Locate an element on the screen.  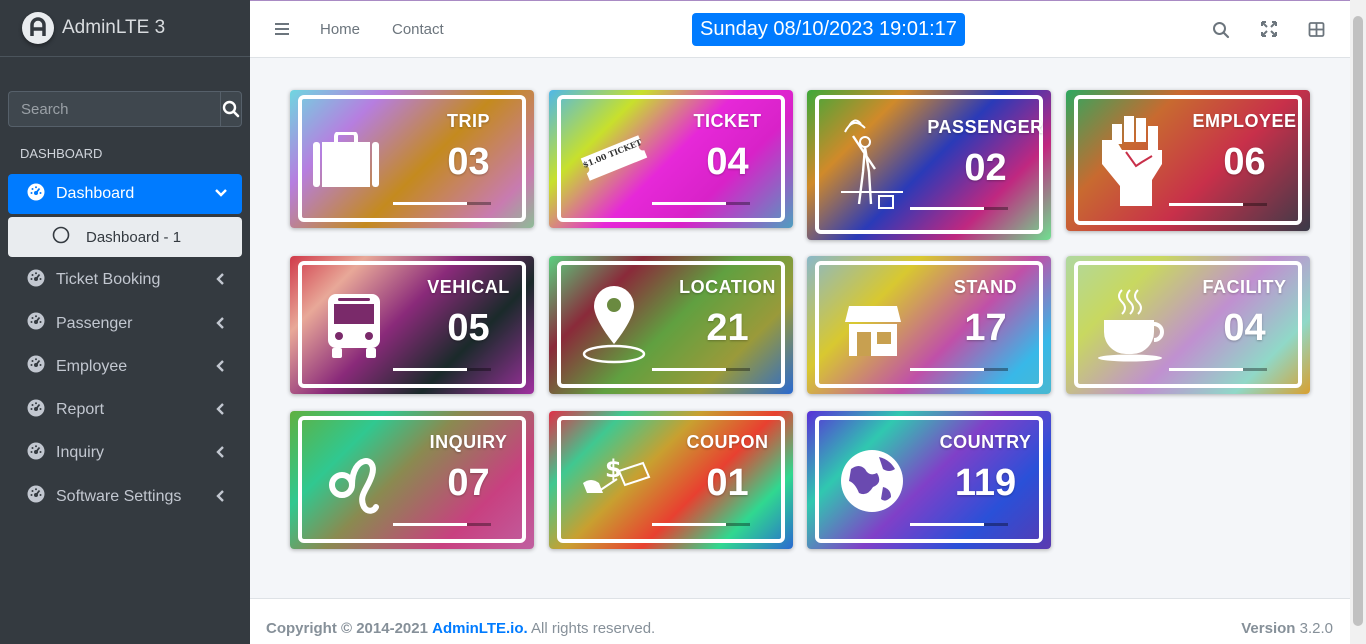
sidebar-item-label: Report is located at coordinates (80, 410).